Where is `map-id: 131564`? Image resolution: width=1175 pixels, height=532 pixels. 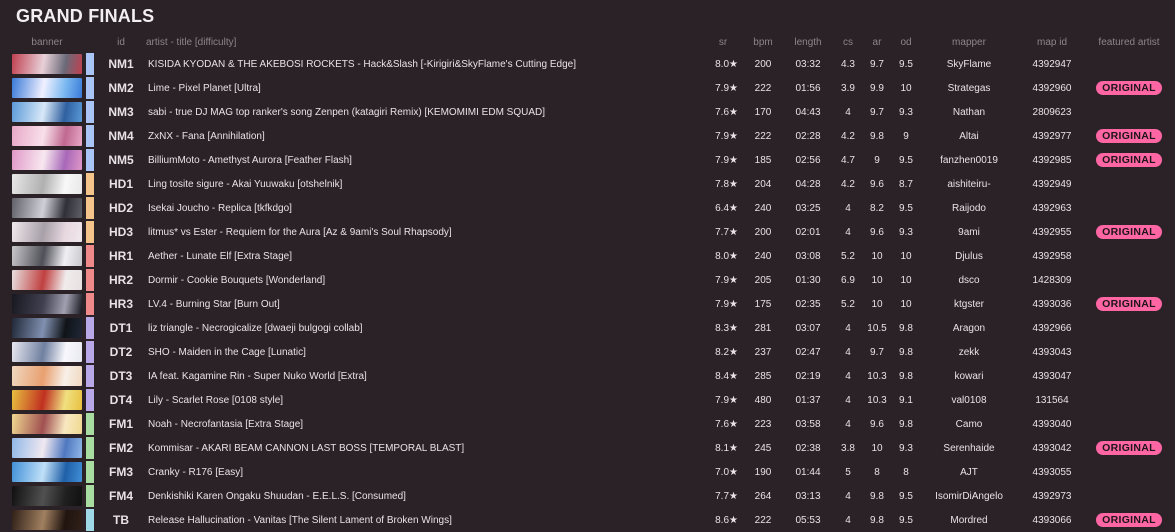 map-id: 131564 is located at coordinates (1052, 400).